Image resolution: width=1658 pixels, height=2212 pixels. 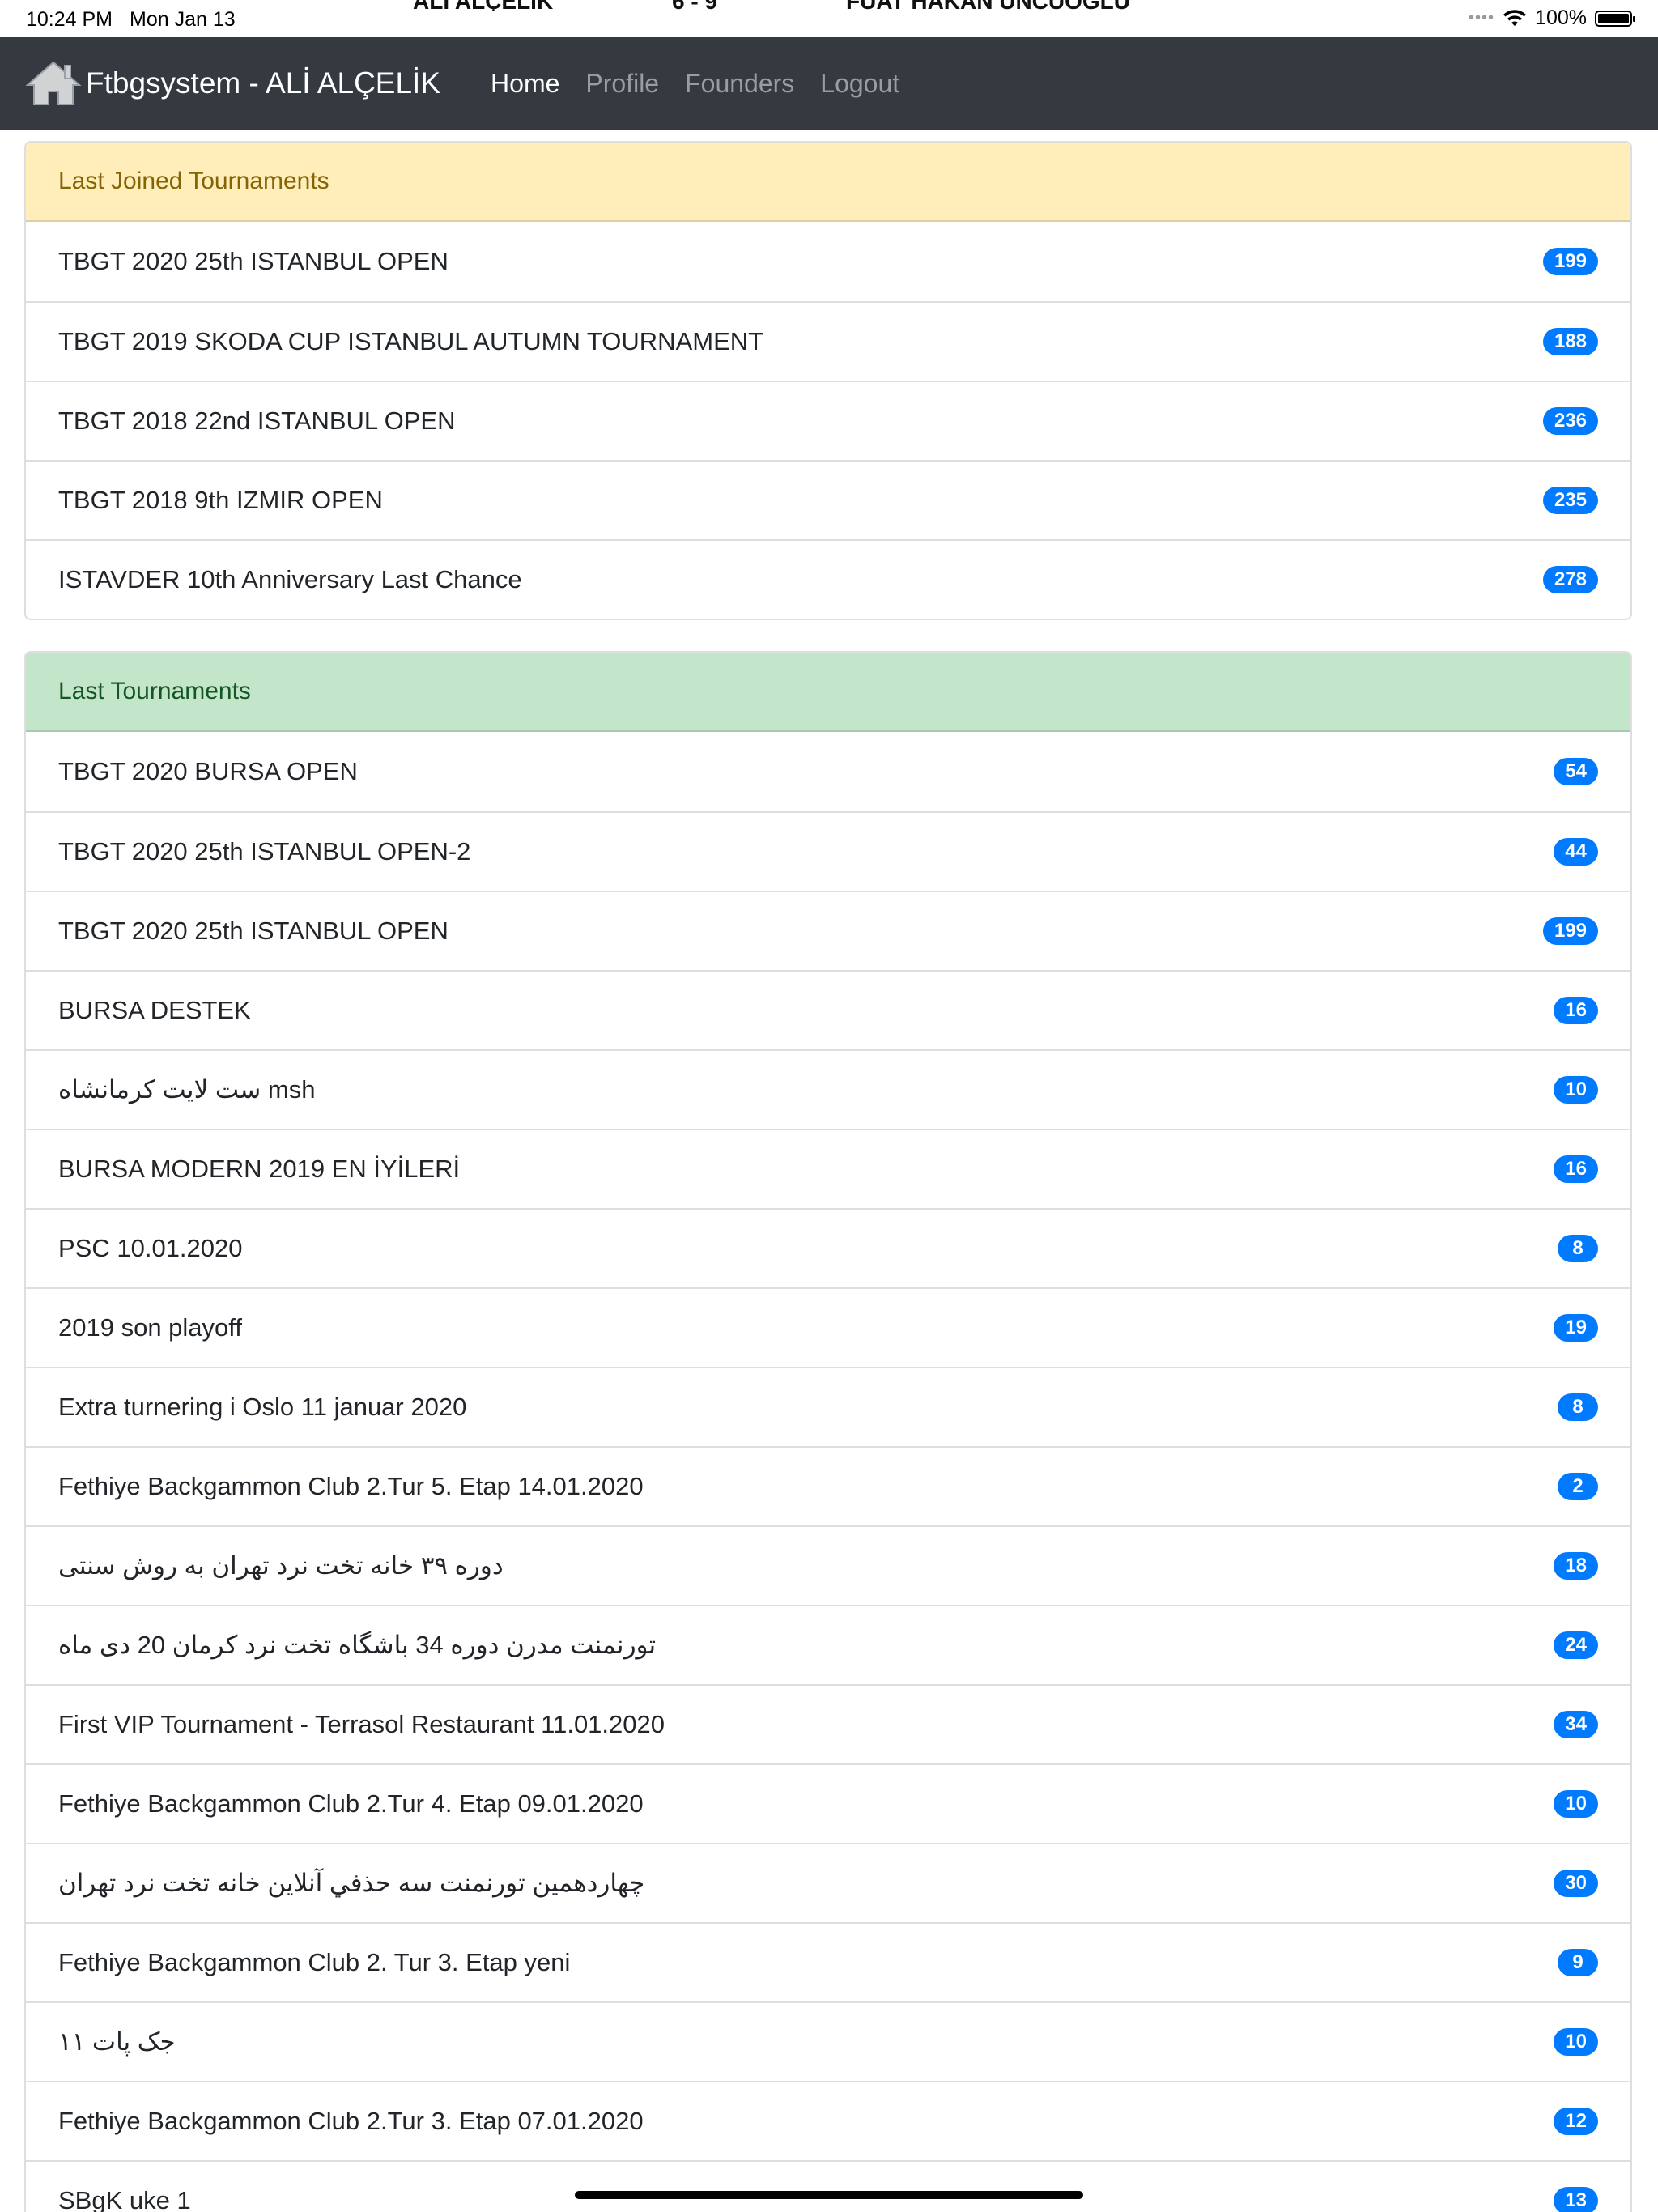 I want to click on nav-founders: Founders, so click(x=739, y=84).